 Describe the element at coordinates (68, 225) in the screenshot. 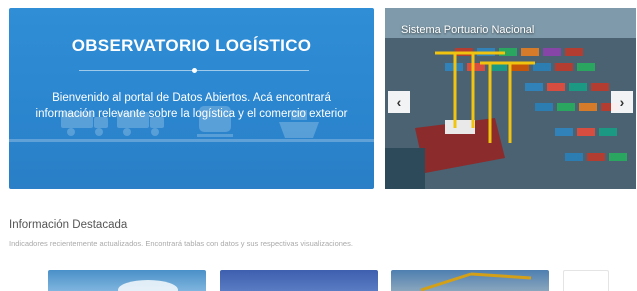

I see `featured-section-title: Información Destacada` at that location.